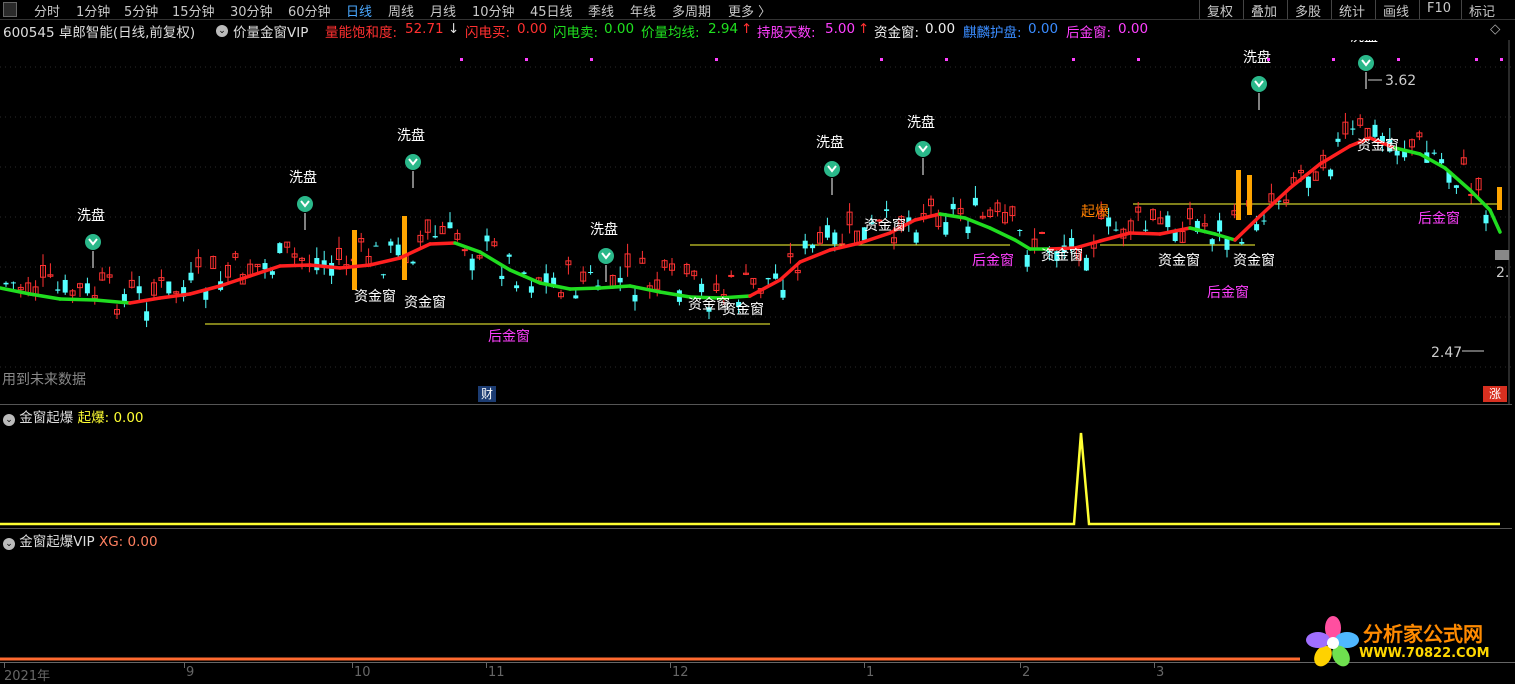 The image size is (1515, 684). I want to click on period-45day: 45日线, so click(551, 10).